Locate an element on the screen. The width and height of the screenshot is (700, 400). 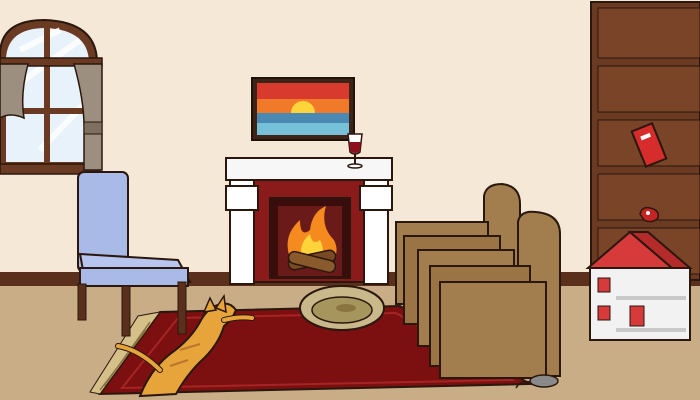
fireplace is located at coordinates (309, 221).